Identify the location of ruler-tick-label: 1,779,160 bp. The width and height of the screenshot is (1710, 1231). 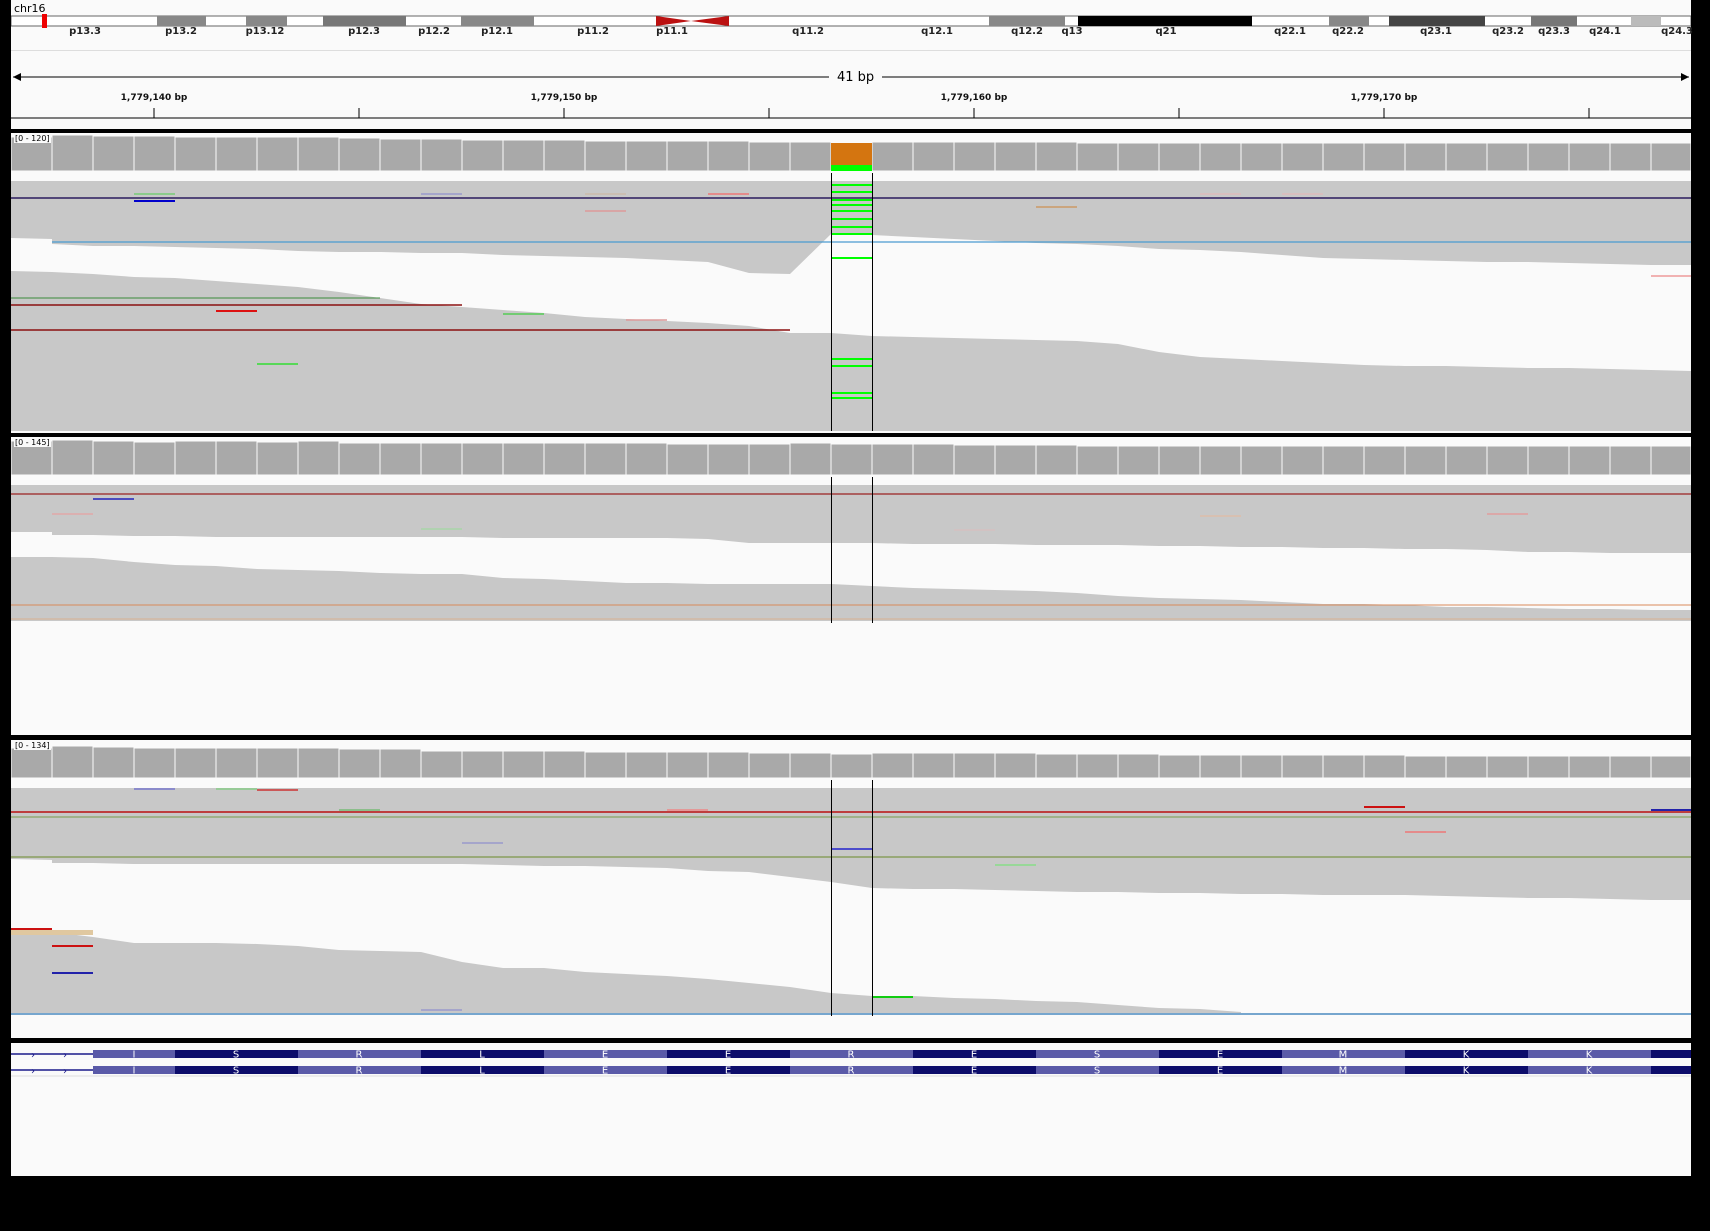
(974, 98).